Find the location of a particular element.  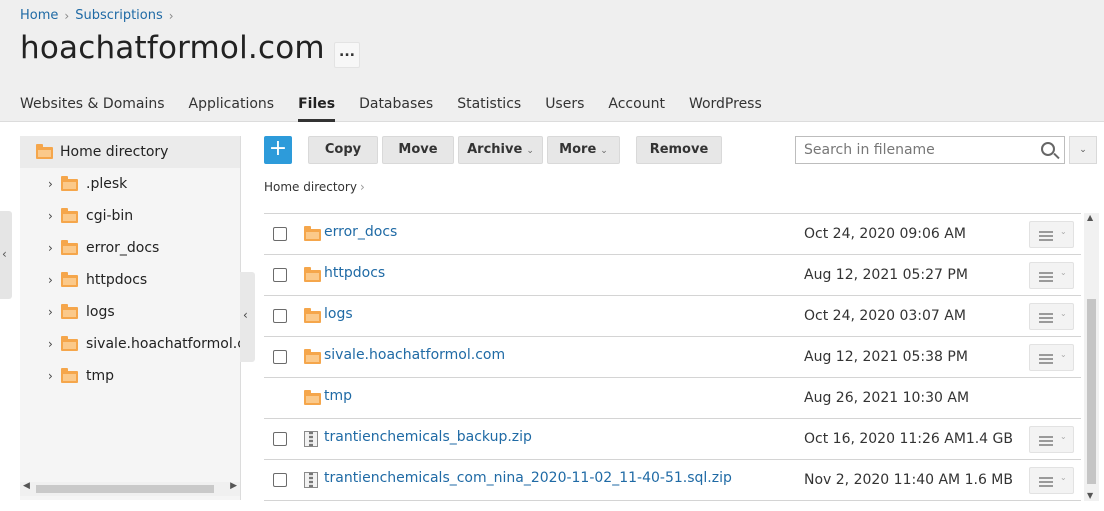

tab-files: Files is located at coordinates (317, 108).